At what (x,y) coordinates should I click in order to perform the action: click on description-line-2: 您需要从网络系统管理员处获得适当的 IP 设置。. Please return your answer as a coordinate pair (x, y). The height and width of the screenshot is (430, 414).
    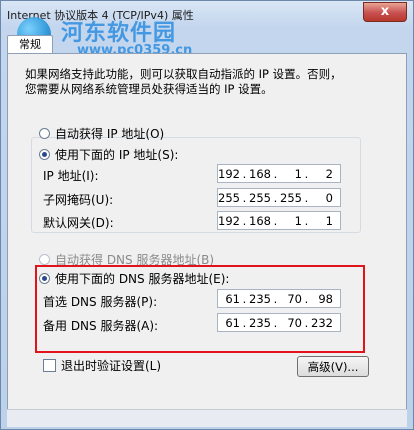
    Looking at the image, I should click on (149, 89).